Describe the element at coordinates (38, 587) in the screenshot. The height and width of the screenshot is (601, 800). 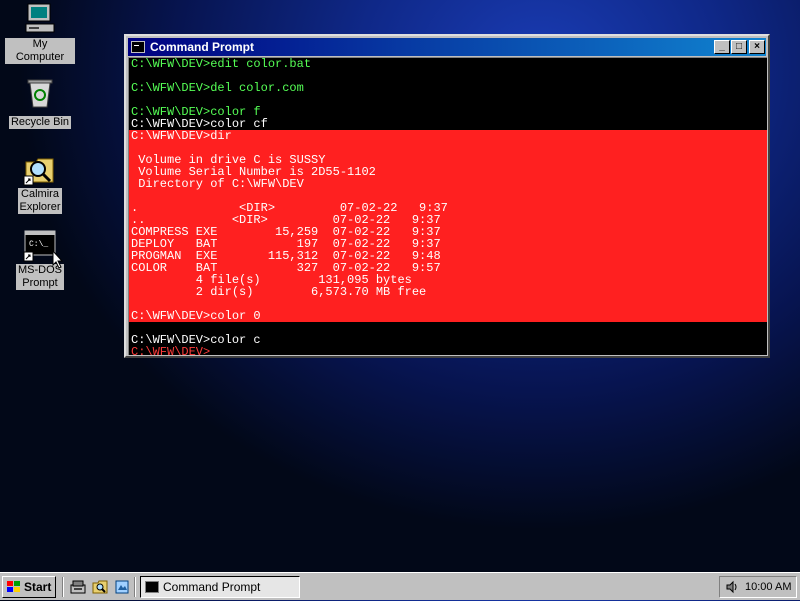
I see `start-label: Start` at that location.